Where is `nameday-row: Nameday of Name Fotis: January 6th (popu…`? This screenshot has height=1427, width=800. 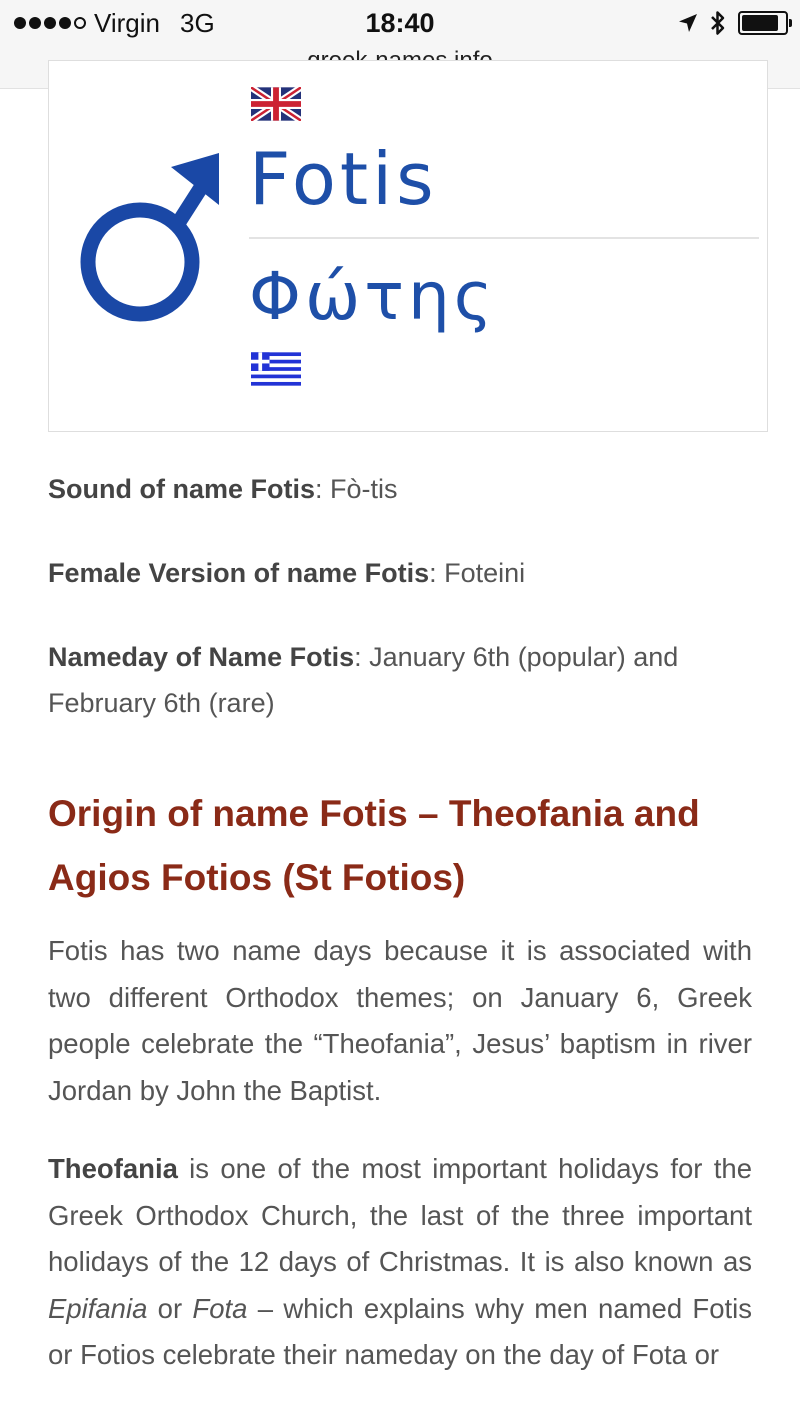
nameday-row: Nameday of Name Fotis: January 6th (popu… is located at coordinates (400, 680).